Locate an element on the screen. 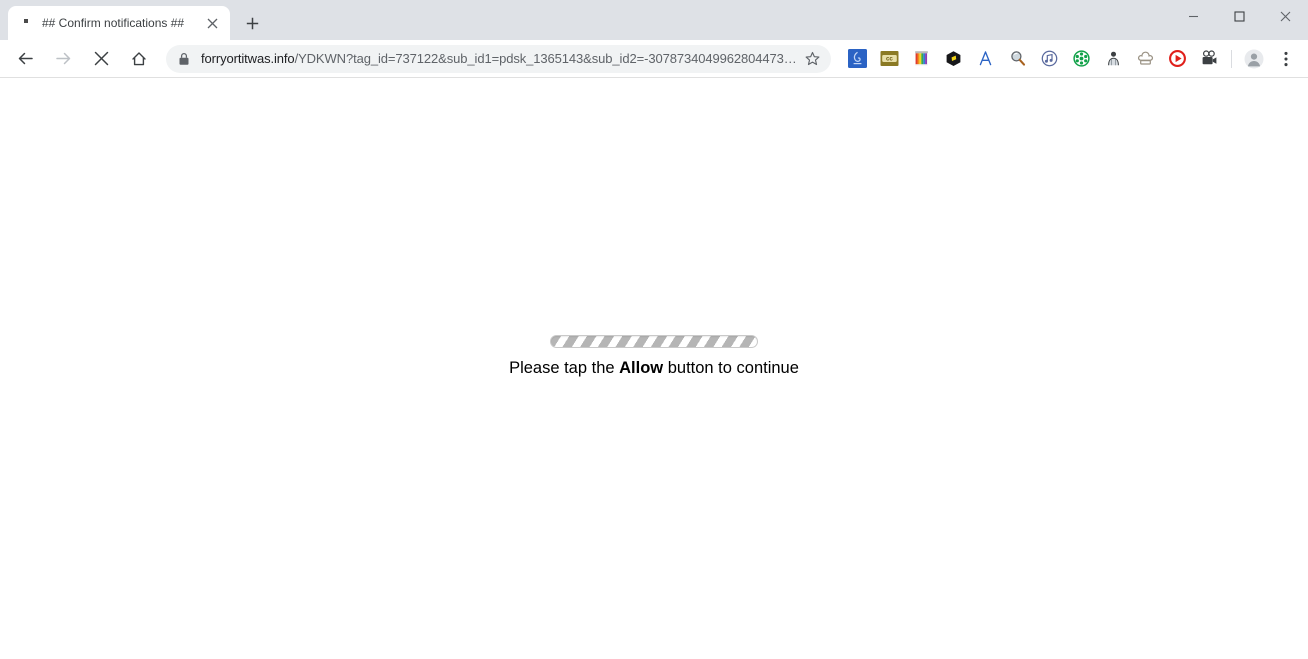 The width and height of the screenshot is (1308, 659). close-icon is located at coordinates (212, 23).